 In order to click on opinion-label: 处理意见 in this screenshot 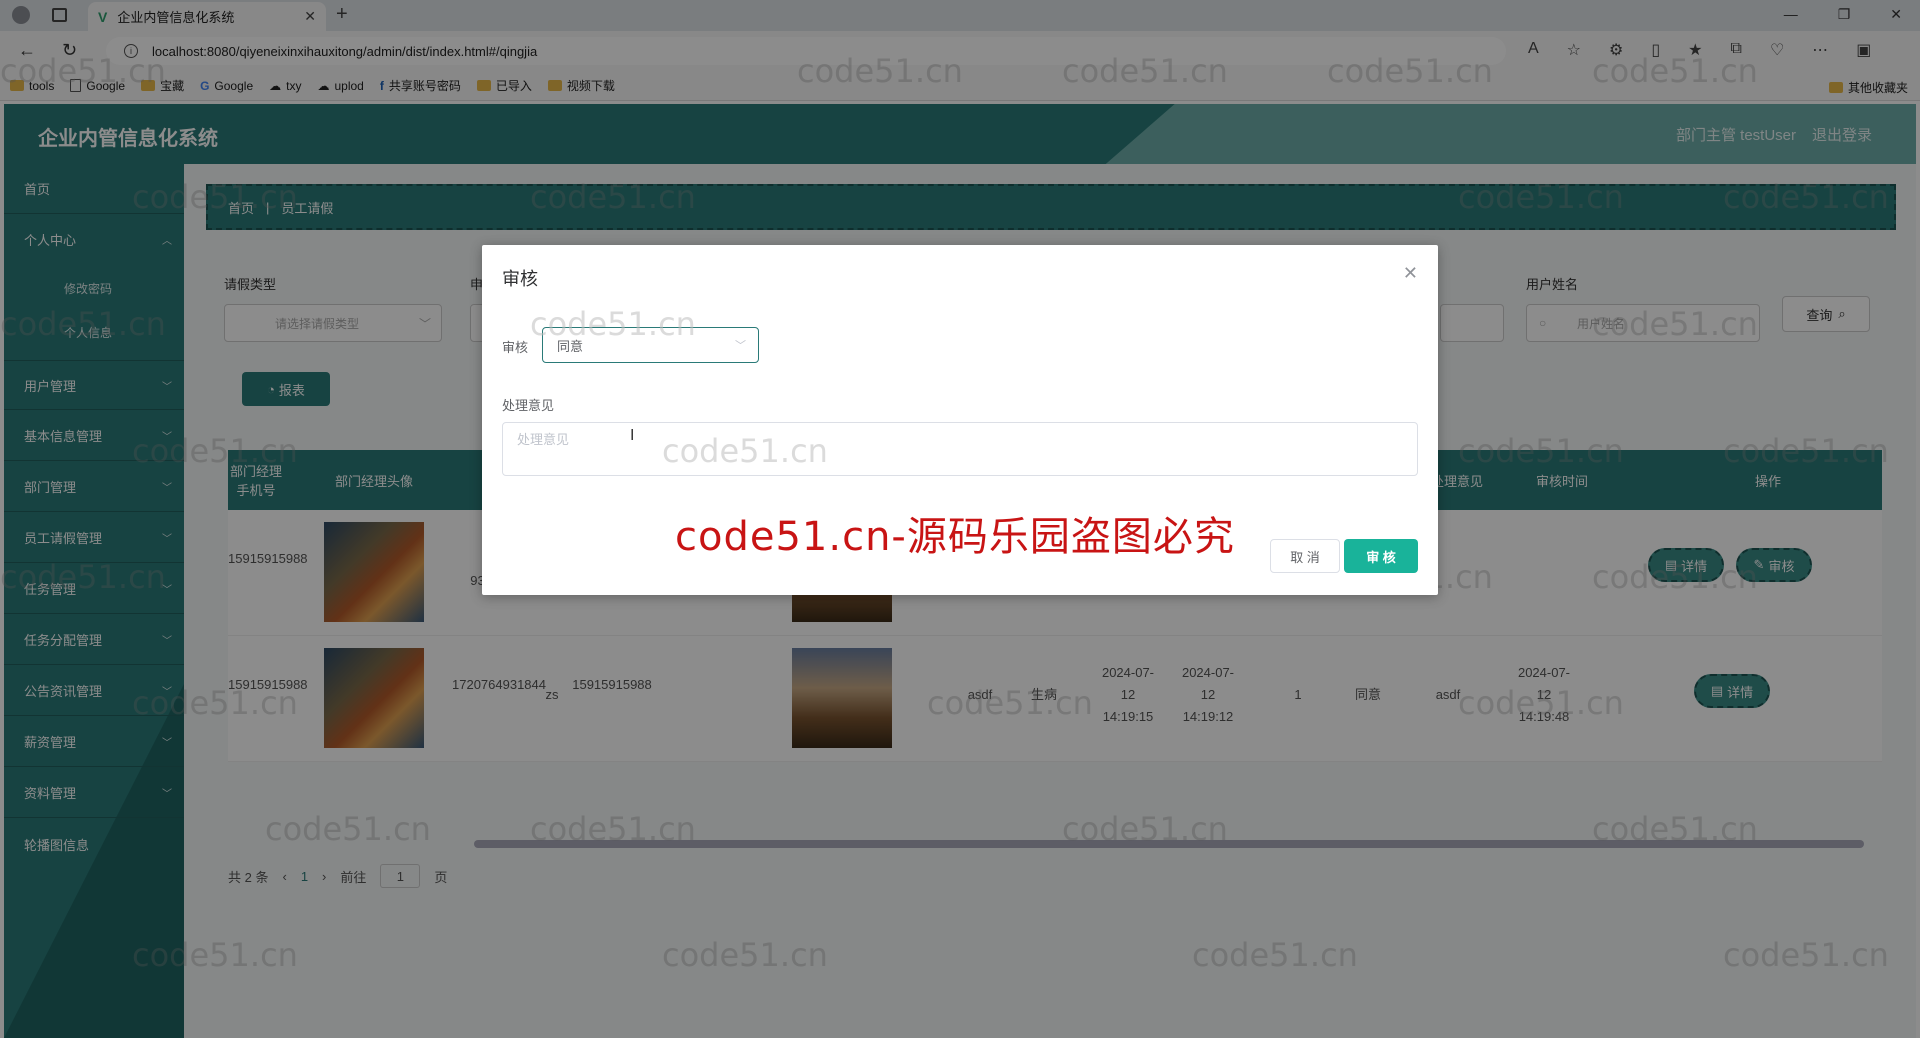, I will do `click(528, 405)`.